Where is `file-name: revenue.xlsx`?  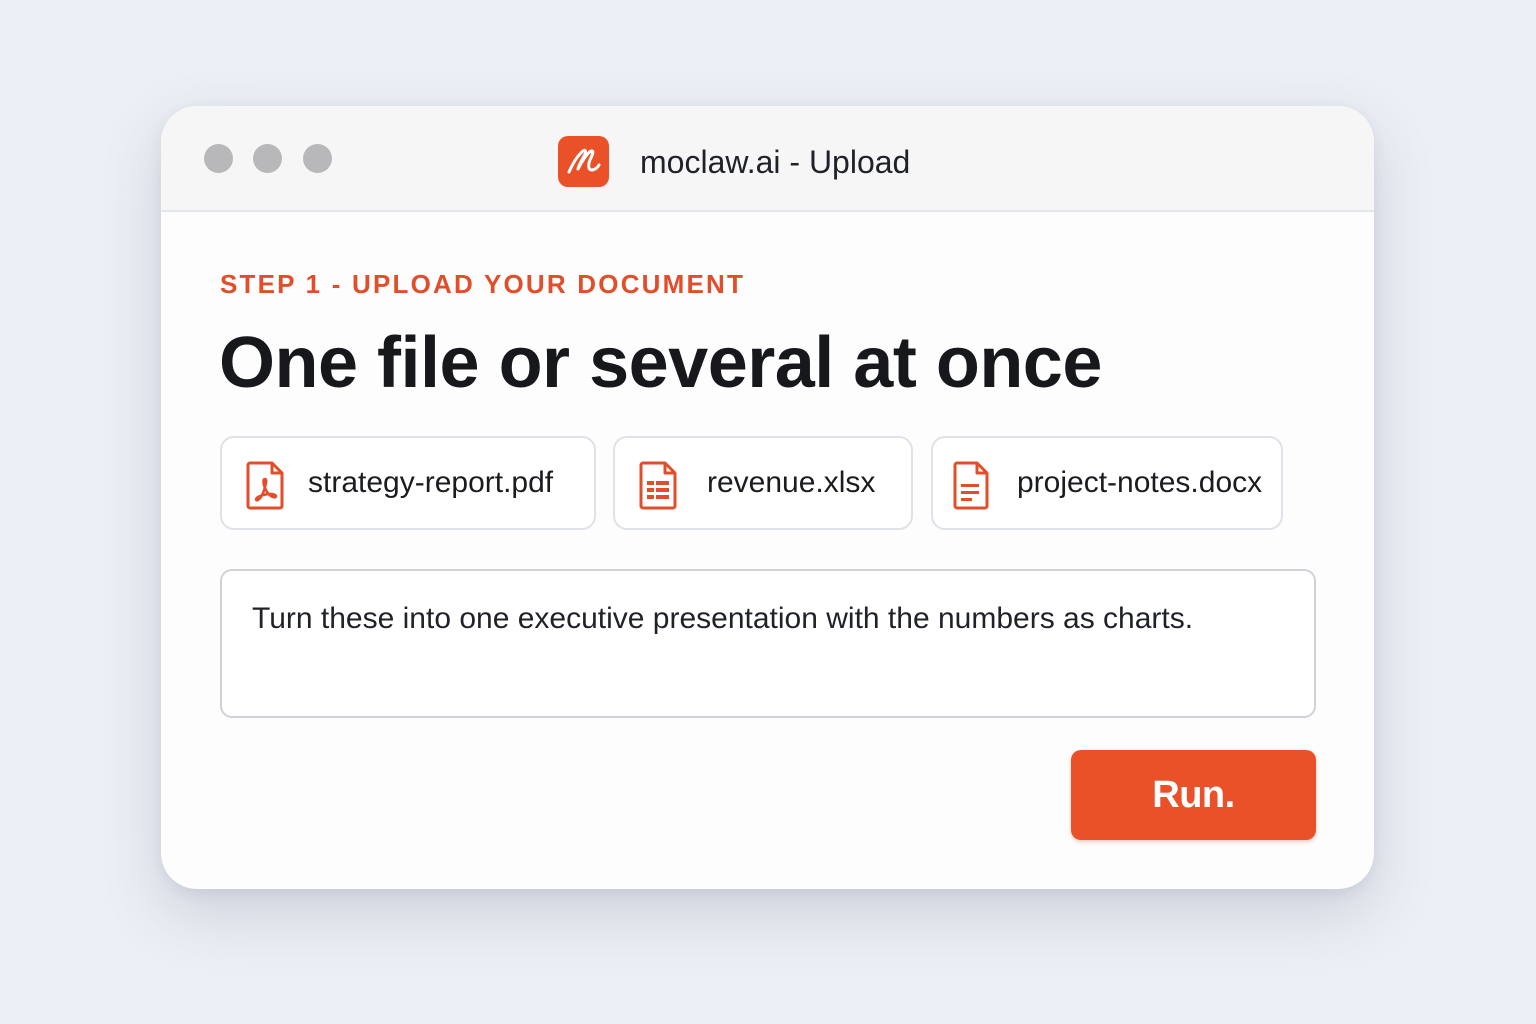 file-name: revenue.xlsx is located at coordinates (791, 482).